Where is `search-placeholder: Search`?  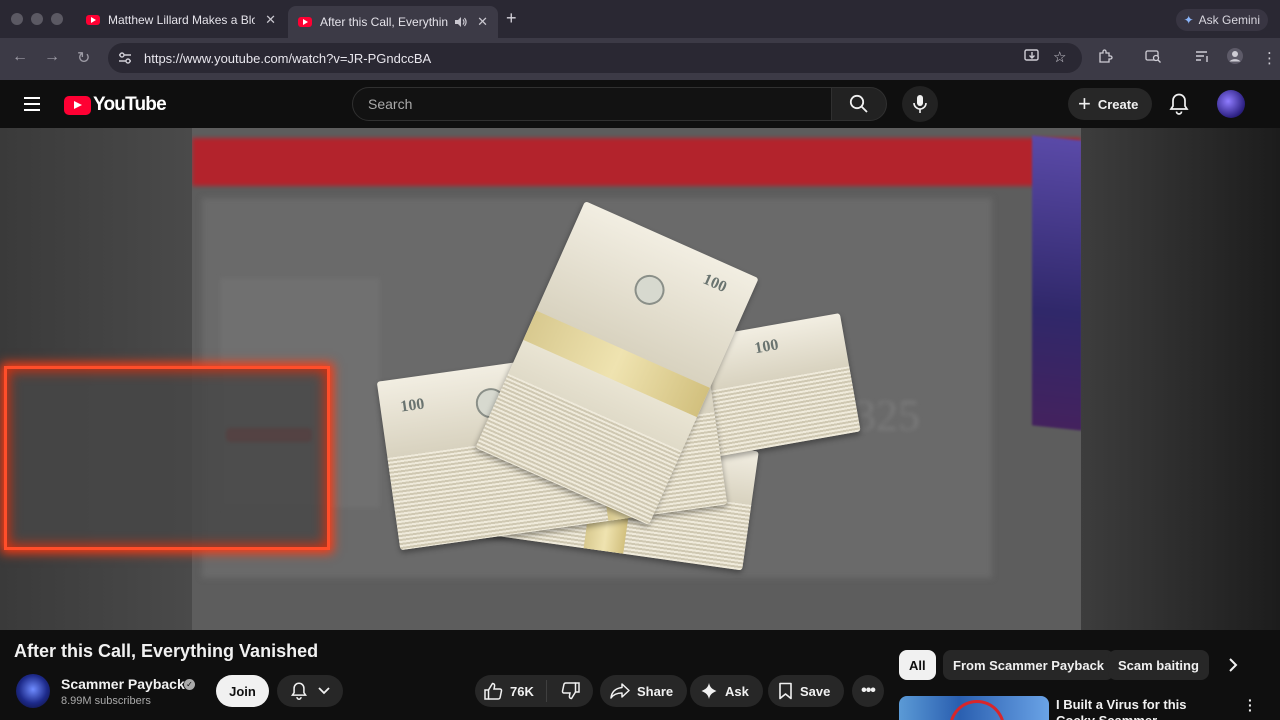
search-placeholder: Search is located at coordinates (390, 104).